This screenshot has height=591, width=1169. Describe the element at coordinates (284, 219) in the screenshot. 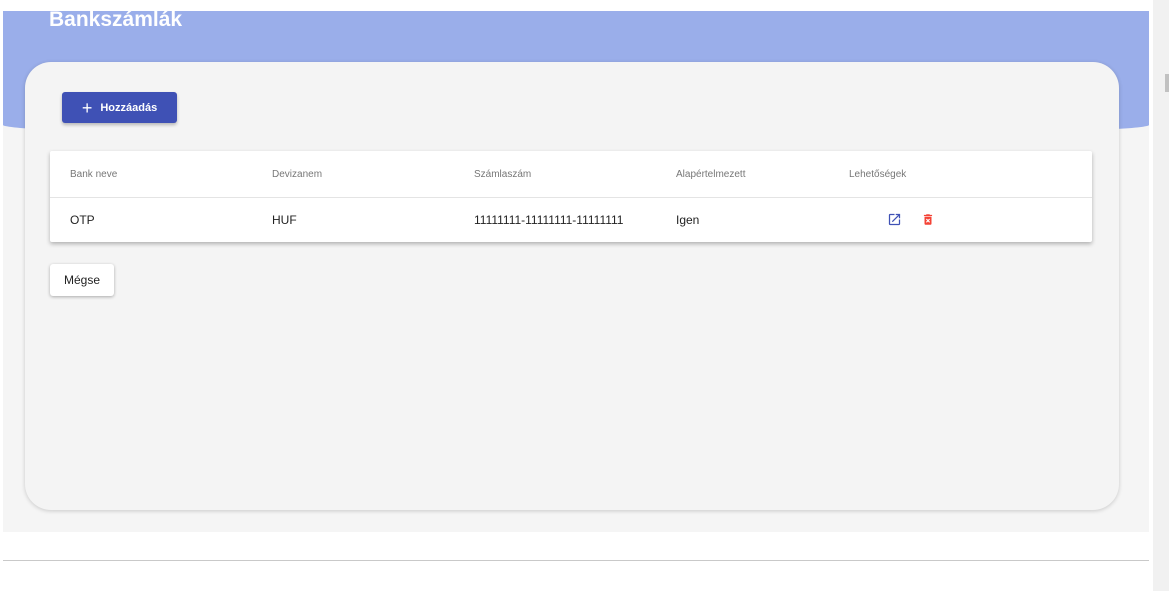

I see `cell-currency: HUF` at that location.